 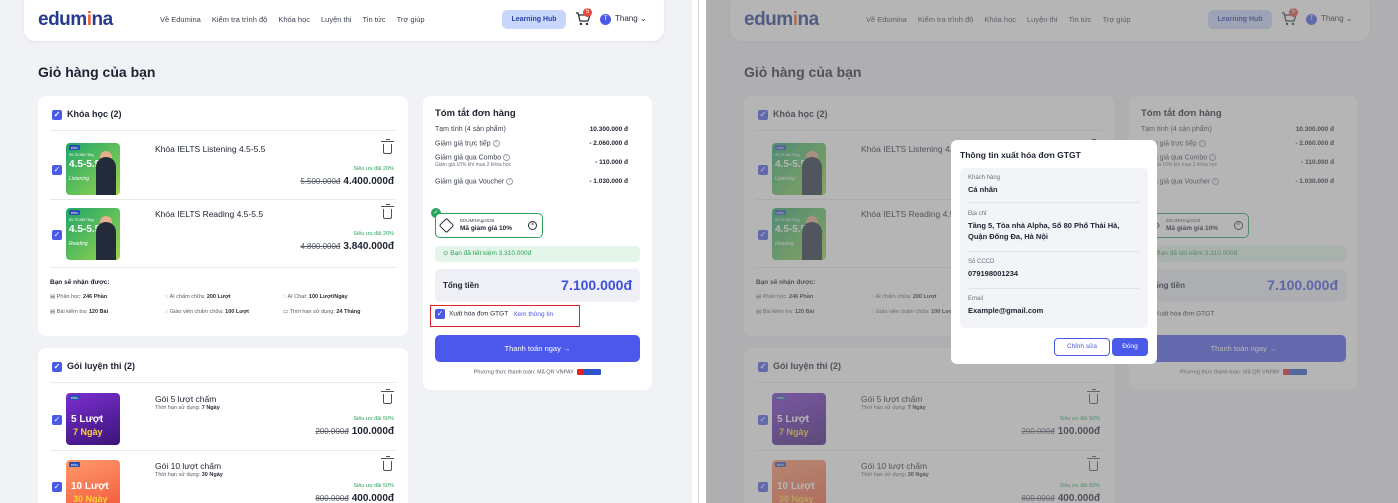 What do you see at coordinates (1082, 347) in the screenshot?
I see `edit-button: Chỉnh sửa` at bounding box center [1082, 347].